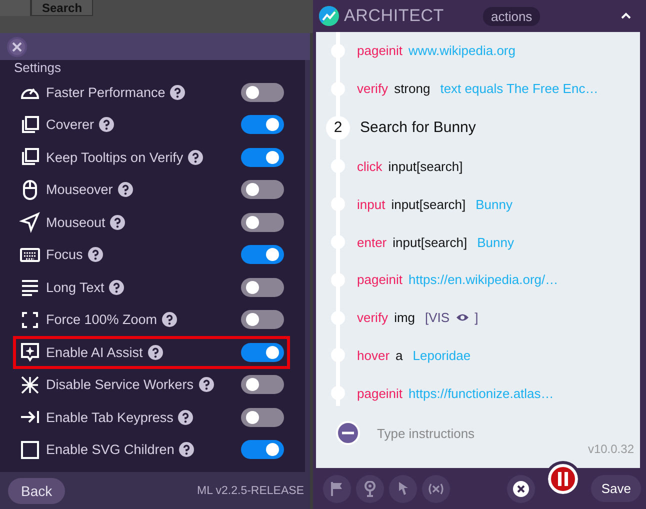 The width and height of the screenshot is (646, 509). I want to click on sparkle-icon, so click(30, 352).